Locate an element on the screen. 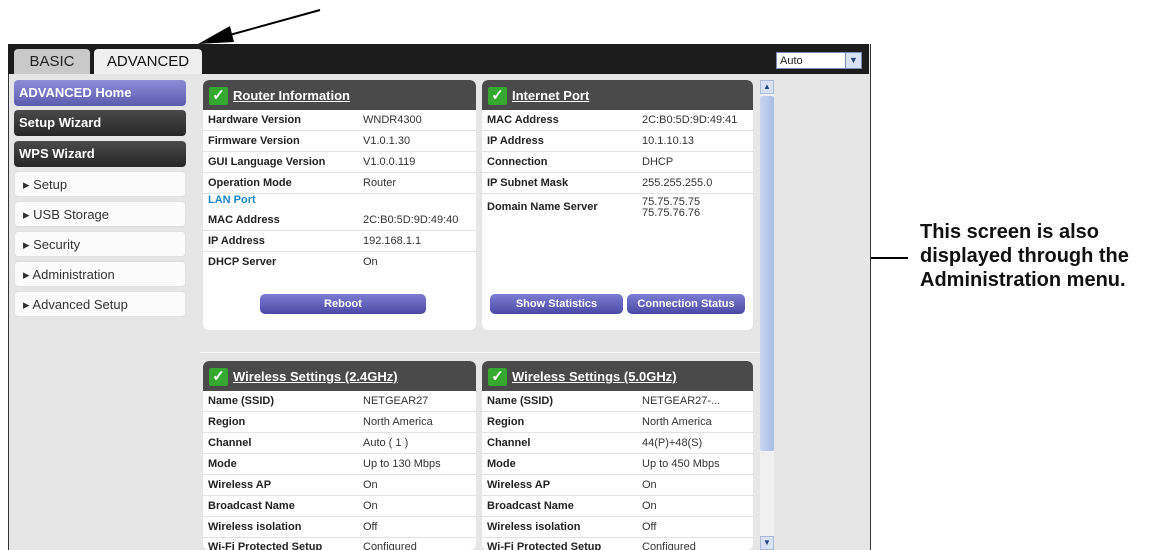 This screenshot has height=550, width=1166. scrollbar-thumb is located at coordinates (767, 273).